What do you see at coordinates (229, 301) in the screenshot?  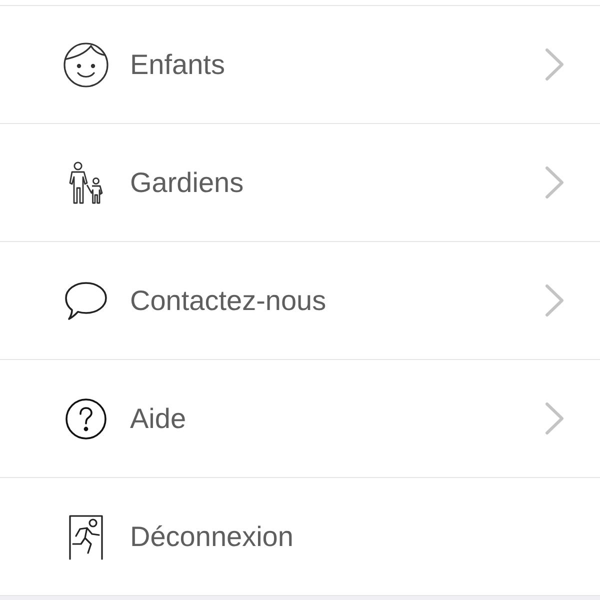 I see `menu-label: Contactez-nous` at bounding box center [229, 301].